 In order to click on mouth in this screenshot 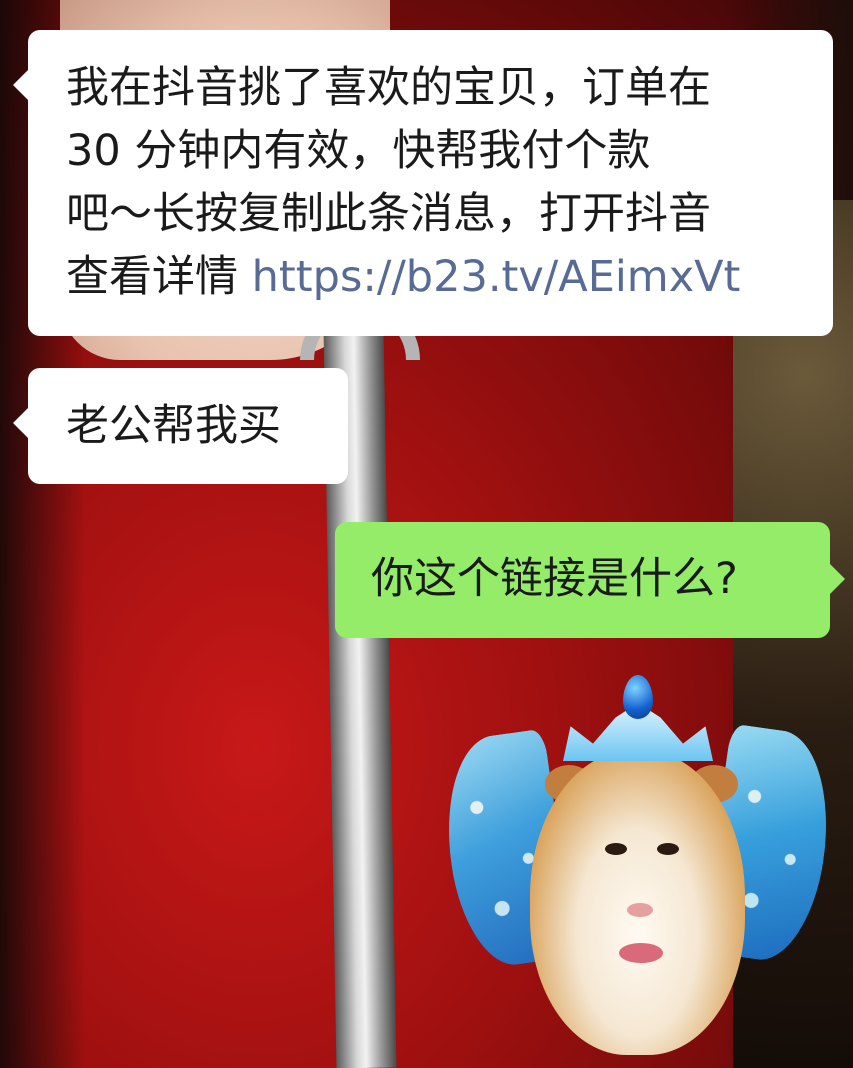, I will do `click(641, 953)`.